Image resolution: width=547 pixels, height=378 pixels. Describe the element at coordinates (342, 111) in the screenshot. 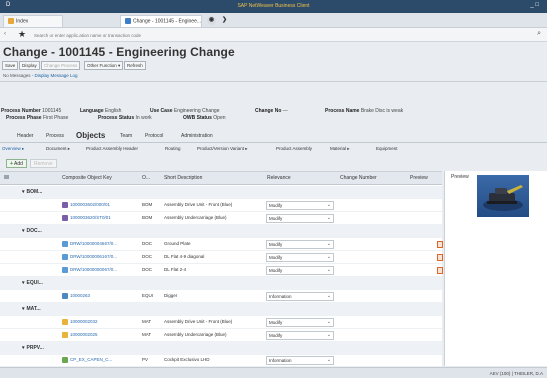

I see `process-name-label: Process Name` at that location.